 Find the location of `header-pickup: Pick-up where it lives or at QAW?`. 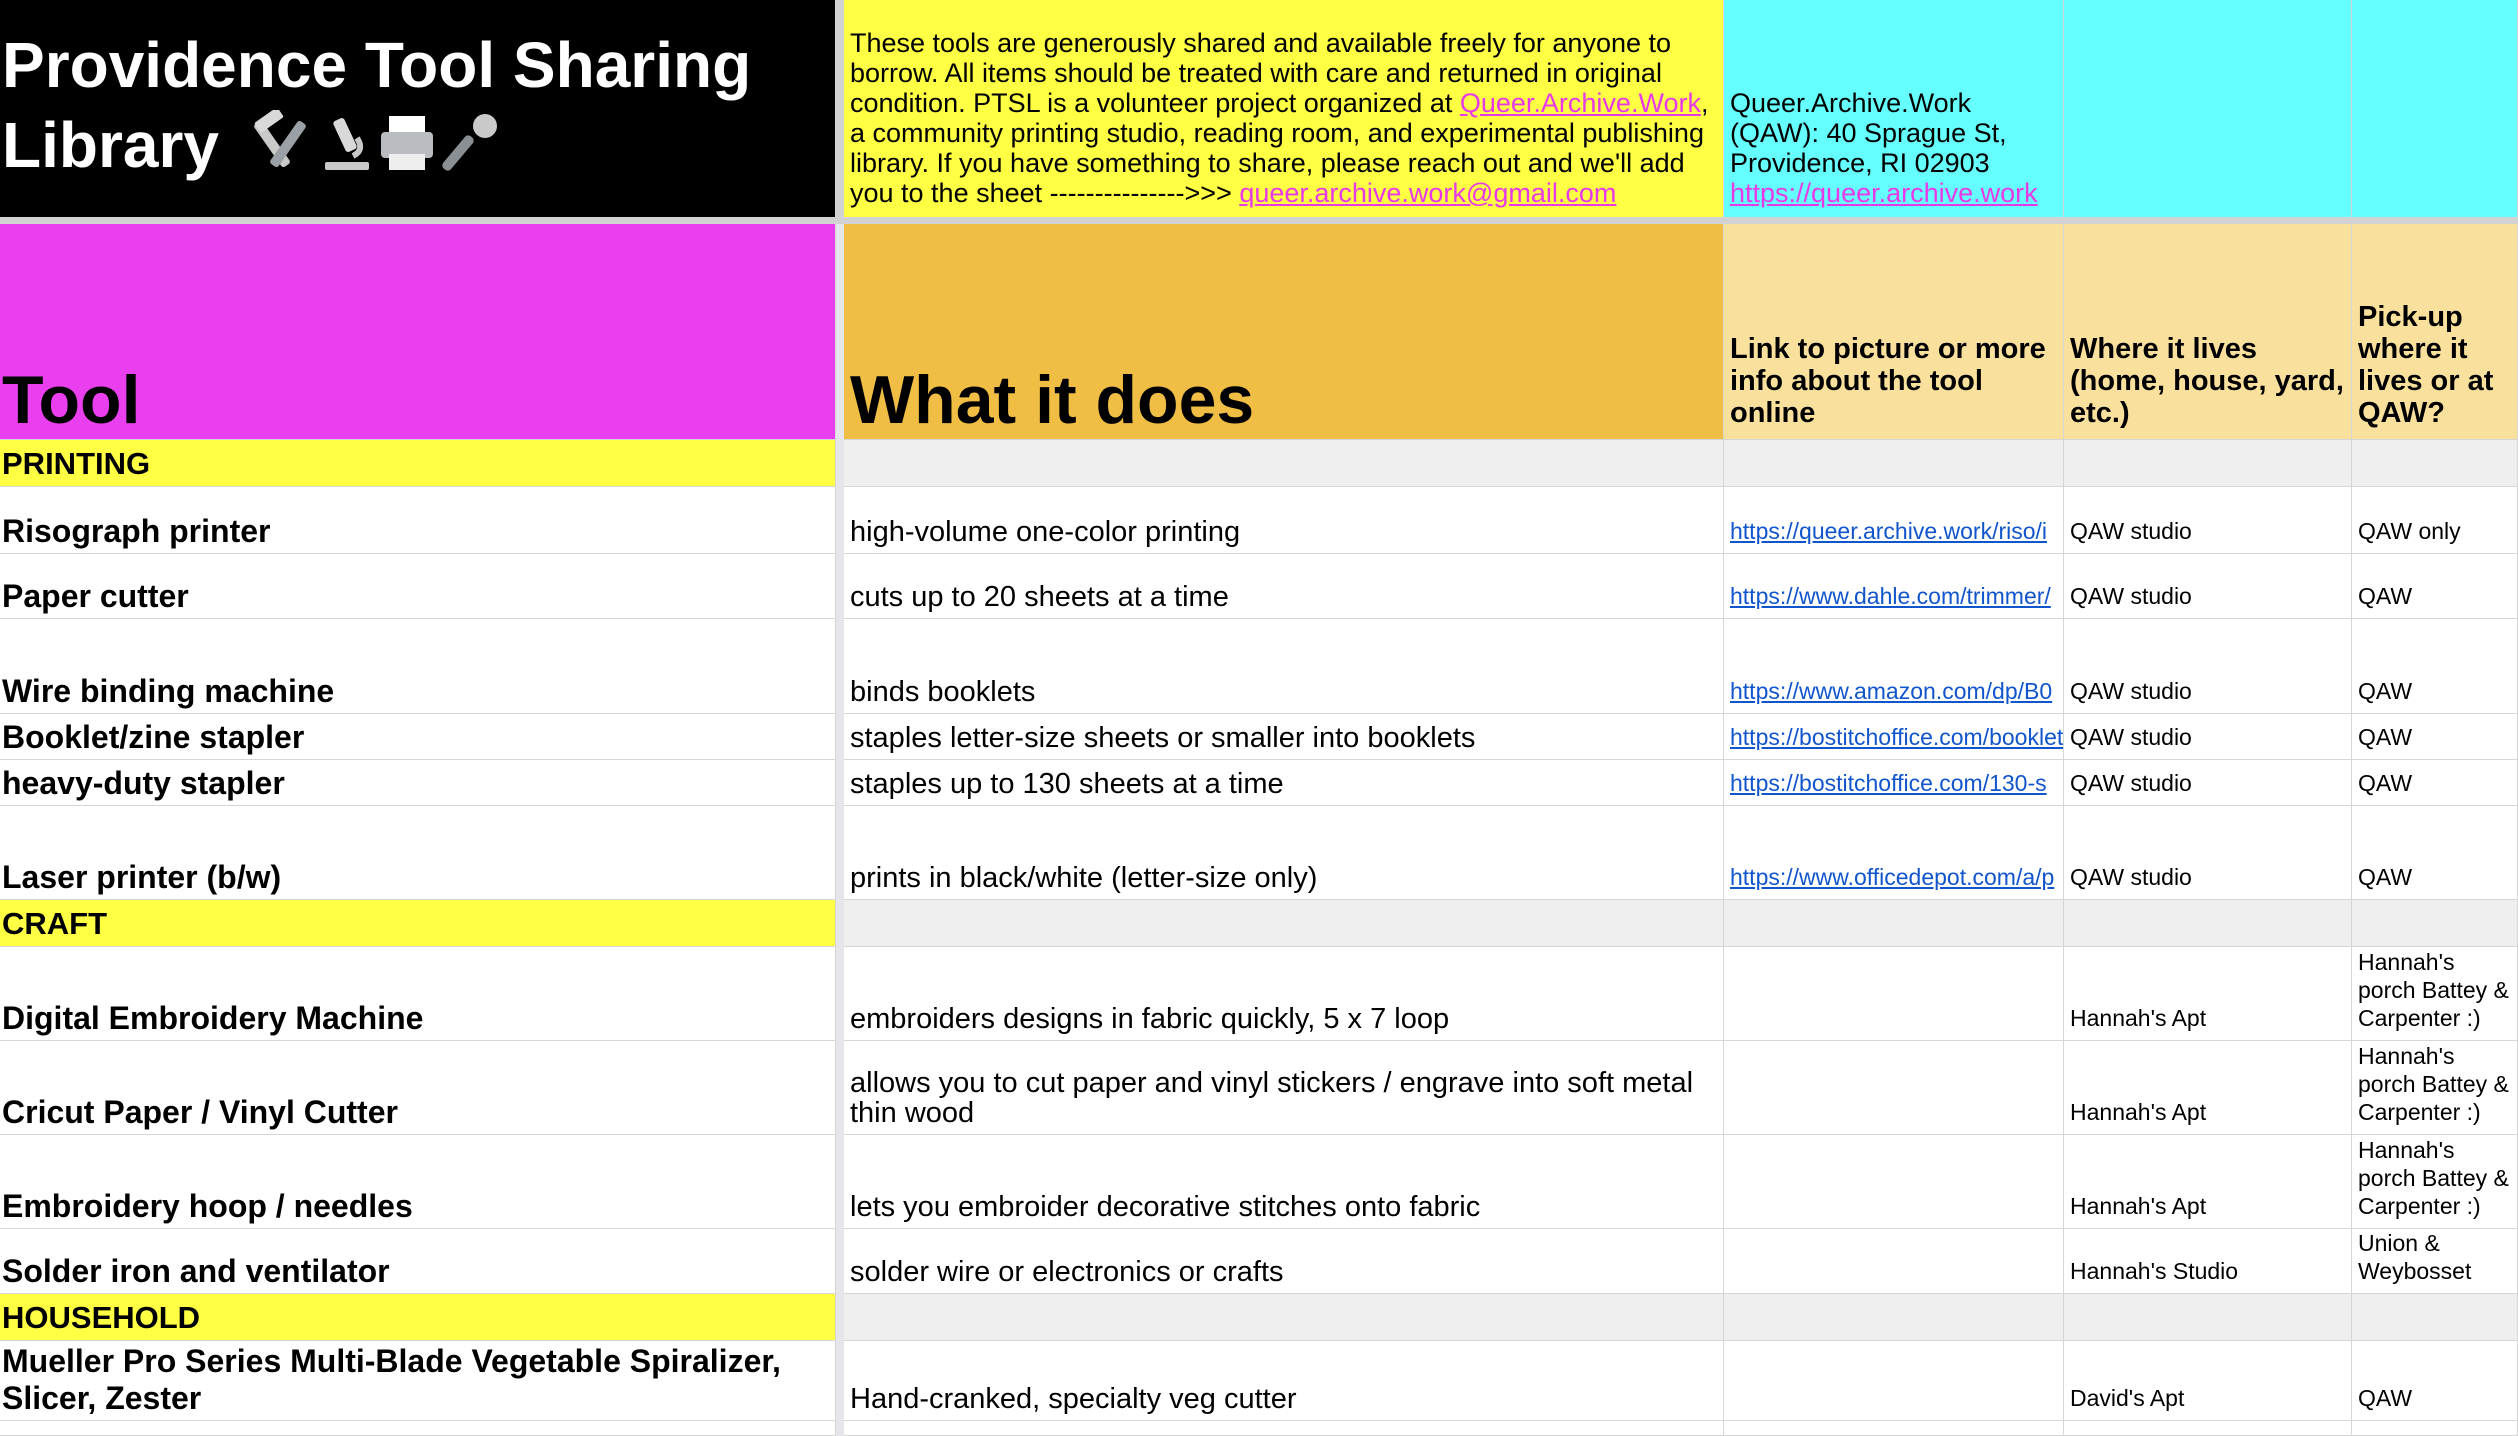

header-pickup: Pick-up where it lives or at QAW? is located at coordinates (2435, 332).